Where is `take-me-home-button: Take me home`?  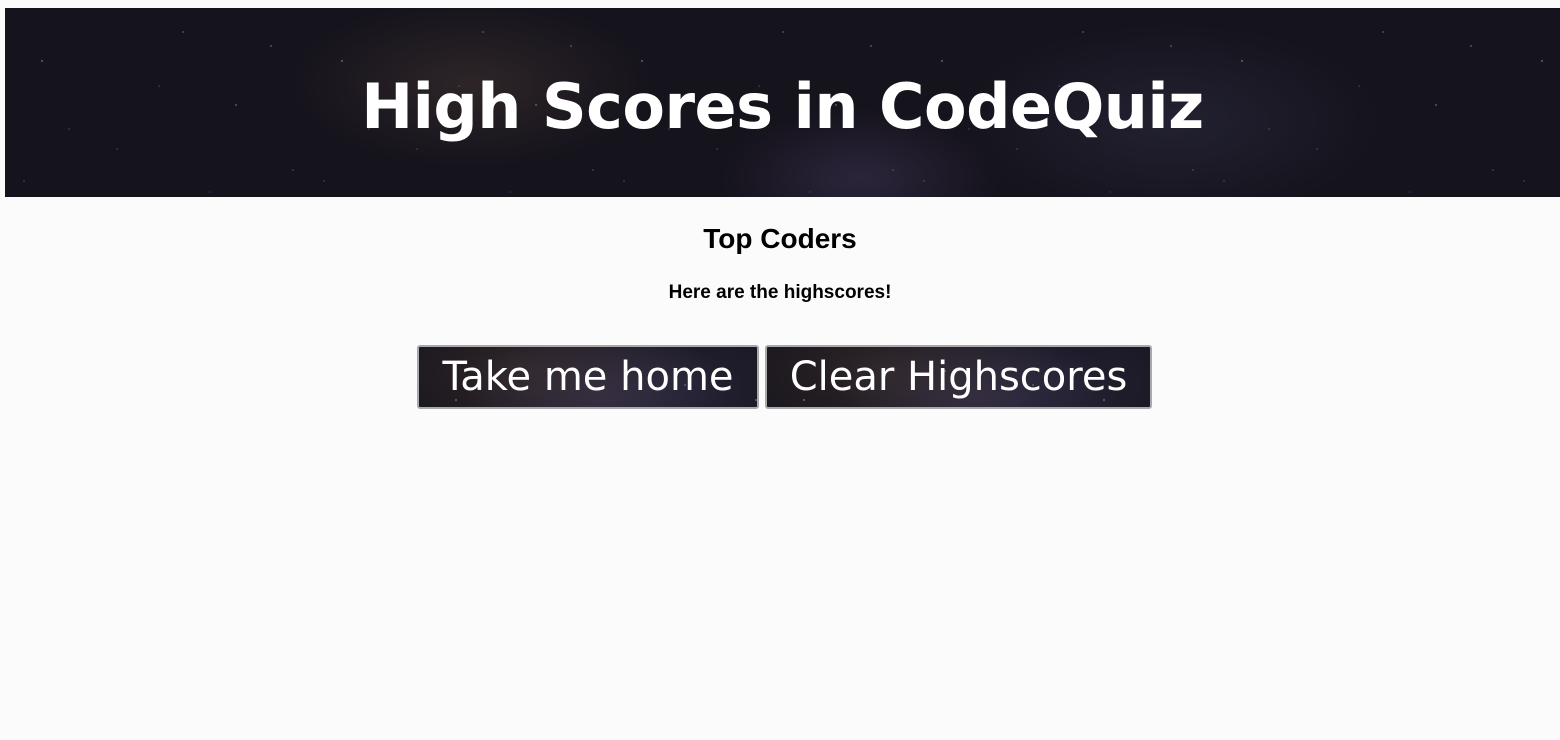 take-me-home-button: Take me home is located at coordinates (588, 377).